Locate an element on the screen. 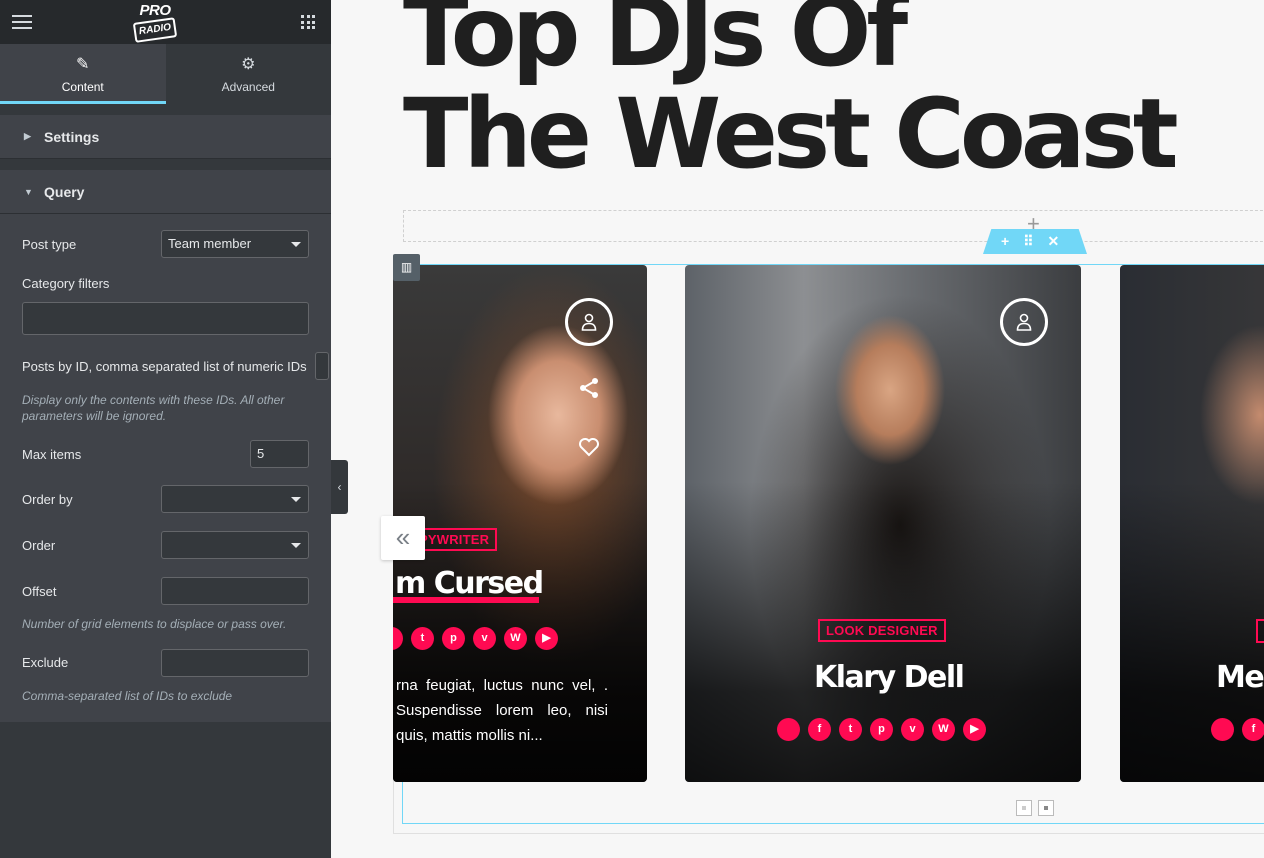 This screenshot has height=858, width=1264. logo-line1: PRO is located at coordinates (155, 10).